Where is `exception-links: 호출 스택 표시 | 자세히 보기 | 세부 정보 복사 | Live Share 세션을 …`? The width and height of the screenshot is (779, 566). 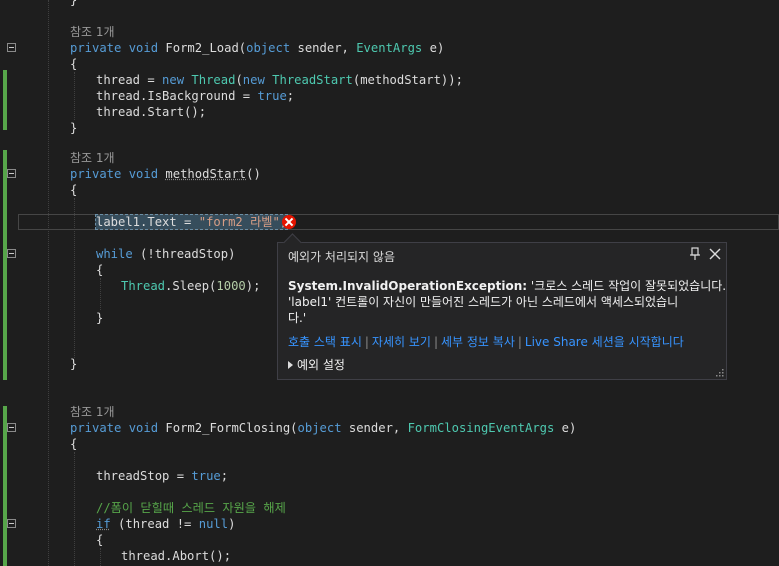 exception-links: 호출 스택 표시 | 자세히 보기 | 세부 정보 복사 | Live Share 세션을 … is located at coordinates (486, 342).